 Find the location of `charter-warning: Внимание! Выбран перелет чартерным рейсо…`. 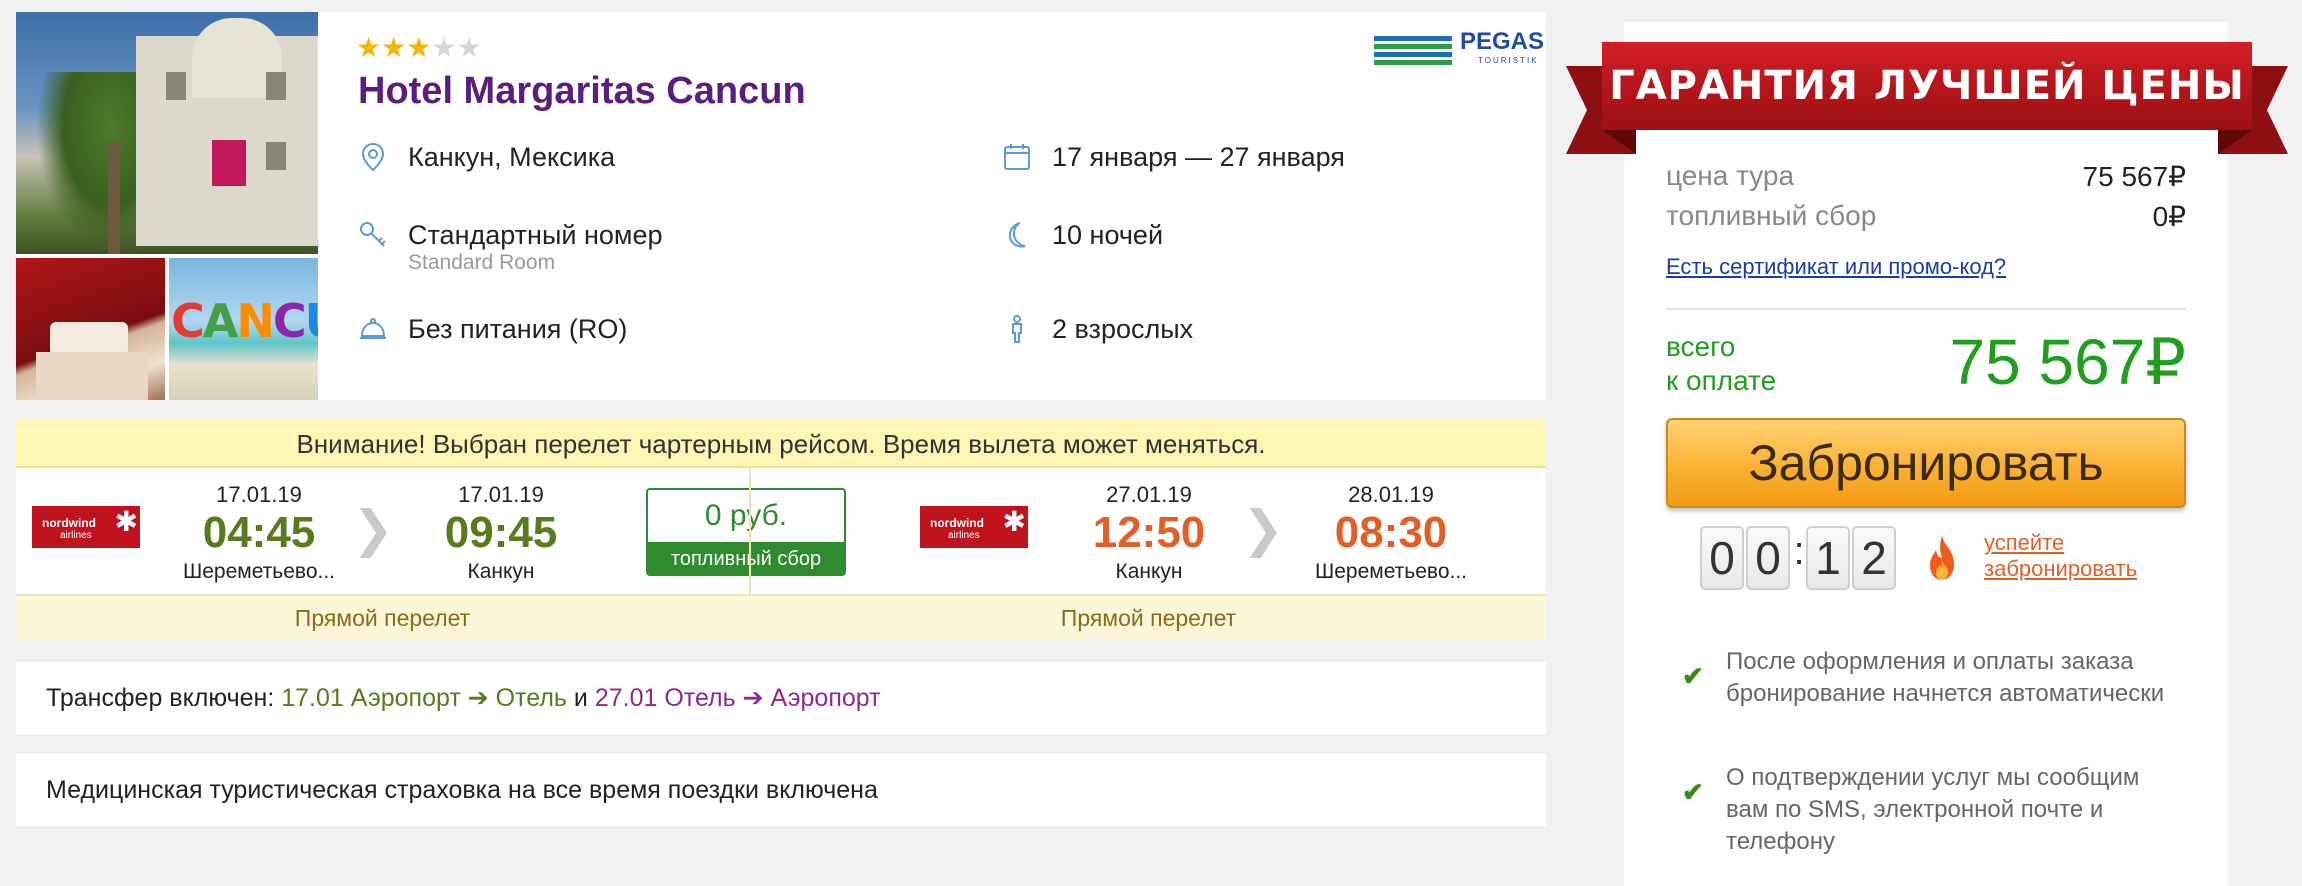

charter-warning: Внимание! Выбран перелет чартерным рейсо… is located at coordinates (781, 444).